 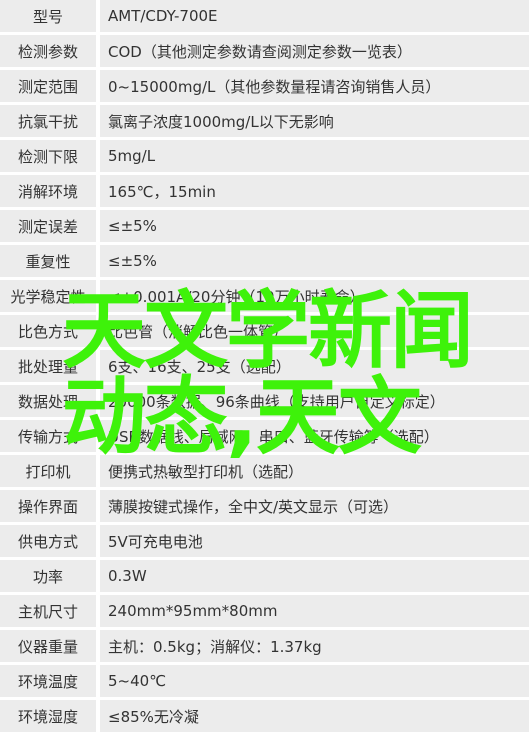 I want to click on spec-value: ≤85%无冷凝, so click(x=314, y=716).